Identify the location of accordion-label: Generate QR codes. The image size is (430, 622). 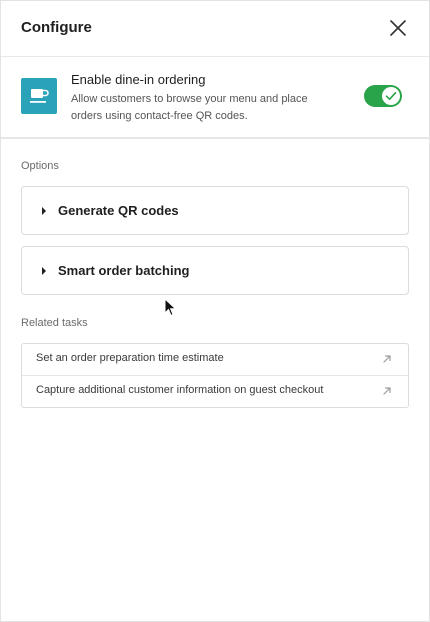
(118, 210).